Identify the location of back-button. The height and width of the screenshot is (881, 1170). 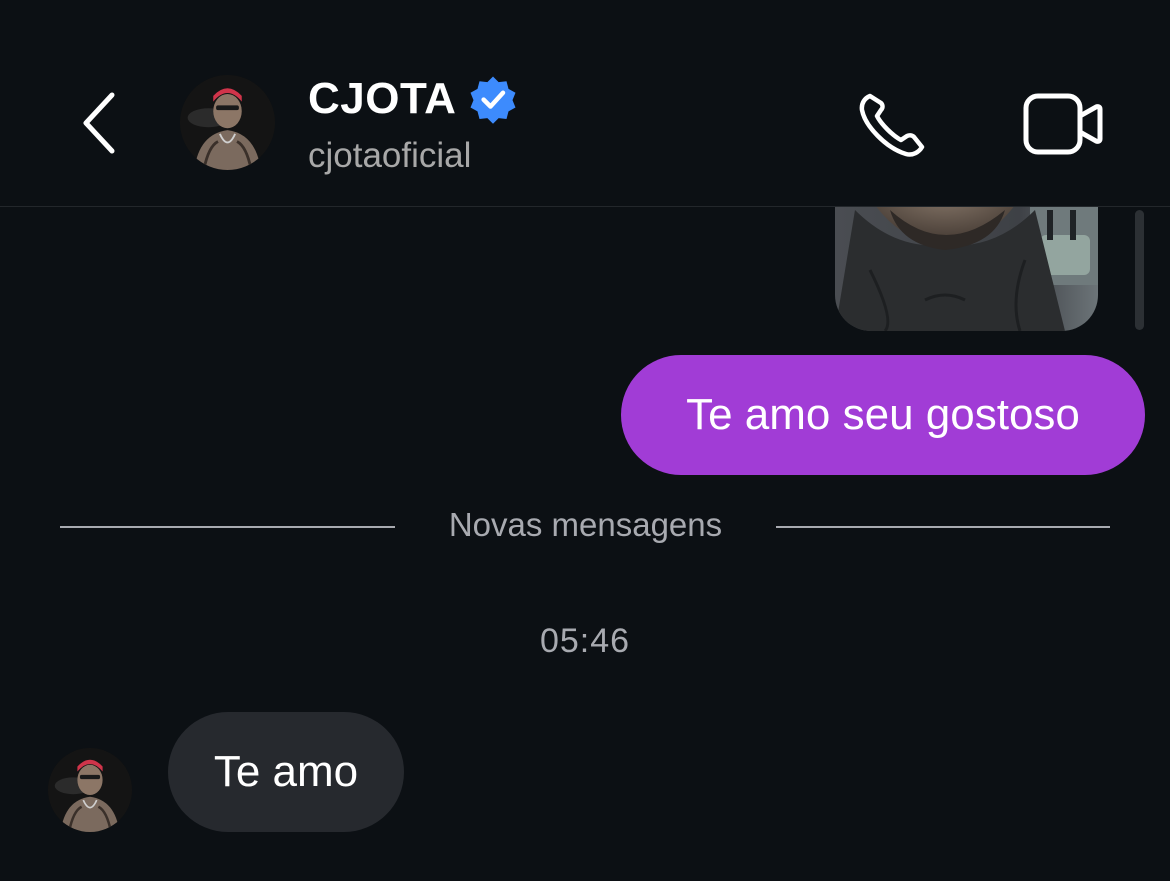
(98, 123).